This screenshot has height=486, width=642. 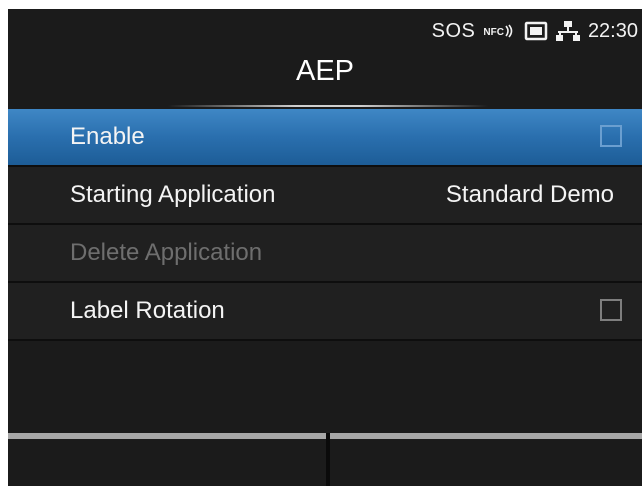 What do you see at coordinates (328, 106) in the screenshot?
I see `title-underline` at bounding box center [328, 106].